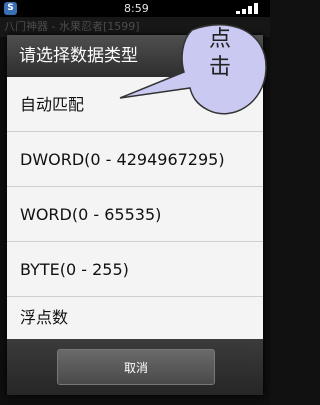 The image size is (320, 405). What do you see at coordinates (219, 67) in the screenshot?
I see `annotation-text-line2: 击` at bounding box center [219, 67].